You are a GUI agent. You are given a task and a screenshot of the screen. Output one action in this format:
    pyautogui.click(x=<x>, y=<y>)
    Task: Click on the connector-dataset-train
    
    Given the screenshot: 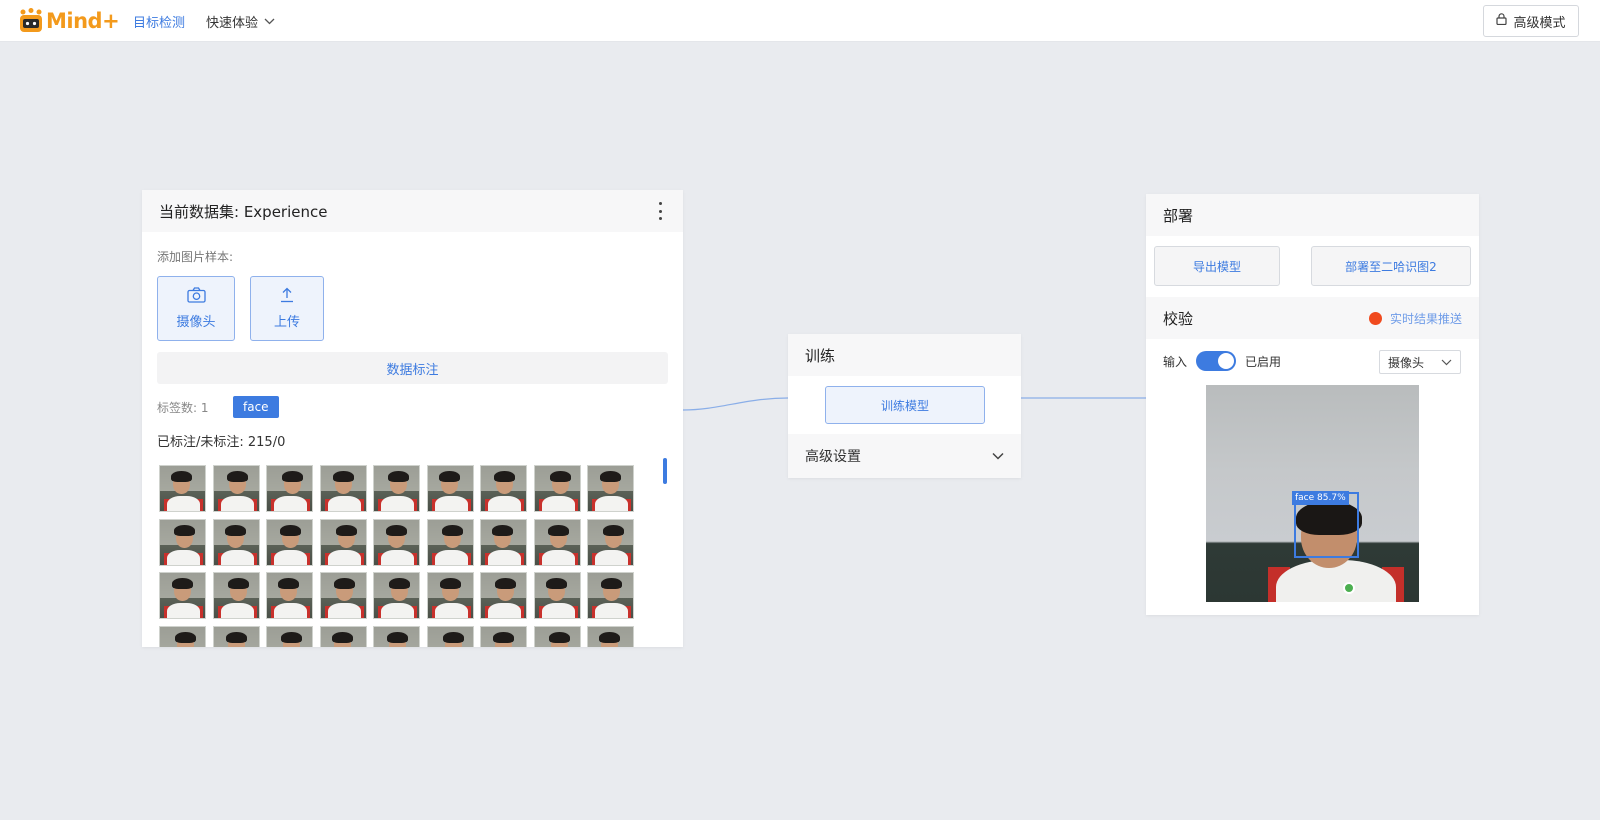 What is the action you would take?
    pyautogui.click(x=735, y=404)
    